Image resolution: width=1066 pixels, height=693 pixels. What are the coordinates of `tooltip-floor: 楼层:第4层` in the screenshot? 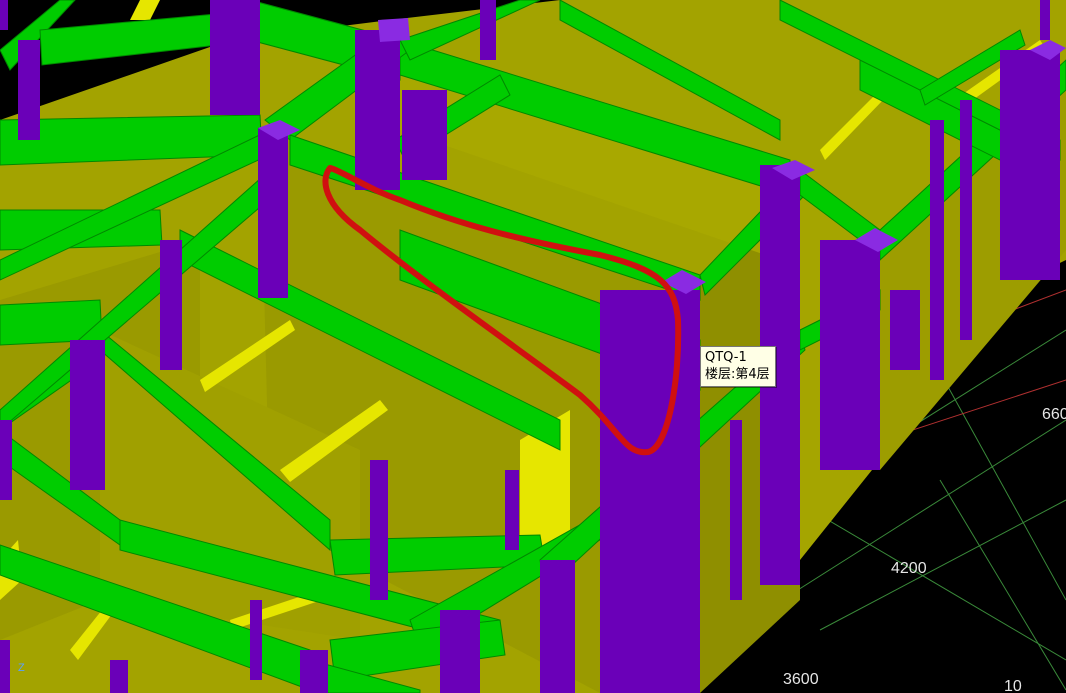 It's located at (737, 374).